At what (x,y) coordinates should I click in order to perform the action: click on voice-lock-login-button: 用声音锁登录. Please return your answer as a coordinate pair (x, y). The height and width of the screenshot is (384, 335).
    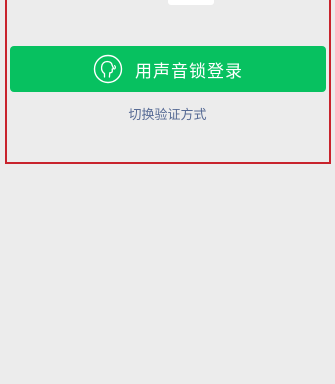
    Looking at the image, I should click on (168, 69).